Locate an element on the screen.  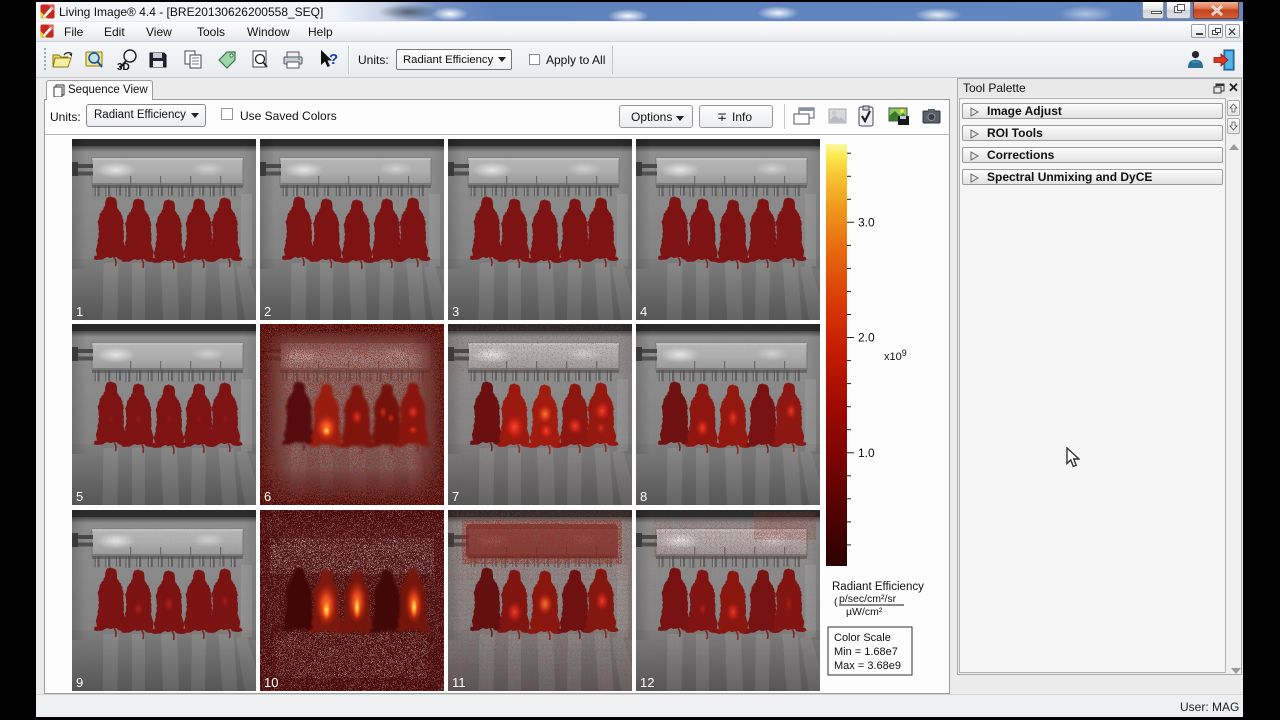
svg-text: 10 is located at coordinates (271, 682).